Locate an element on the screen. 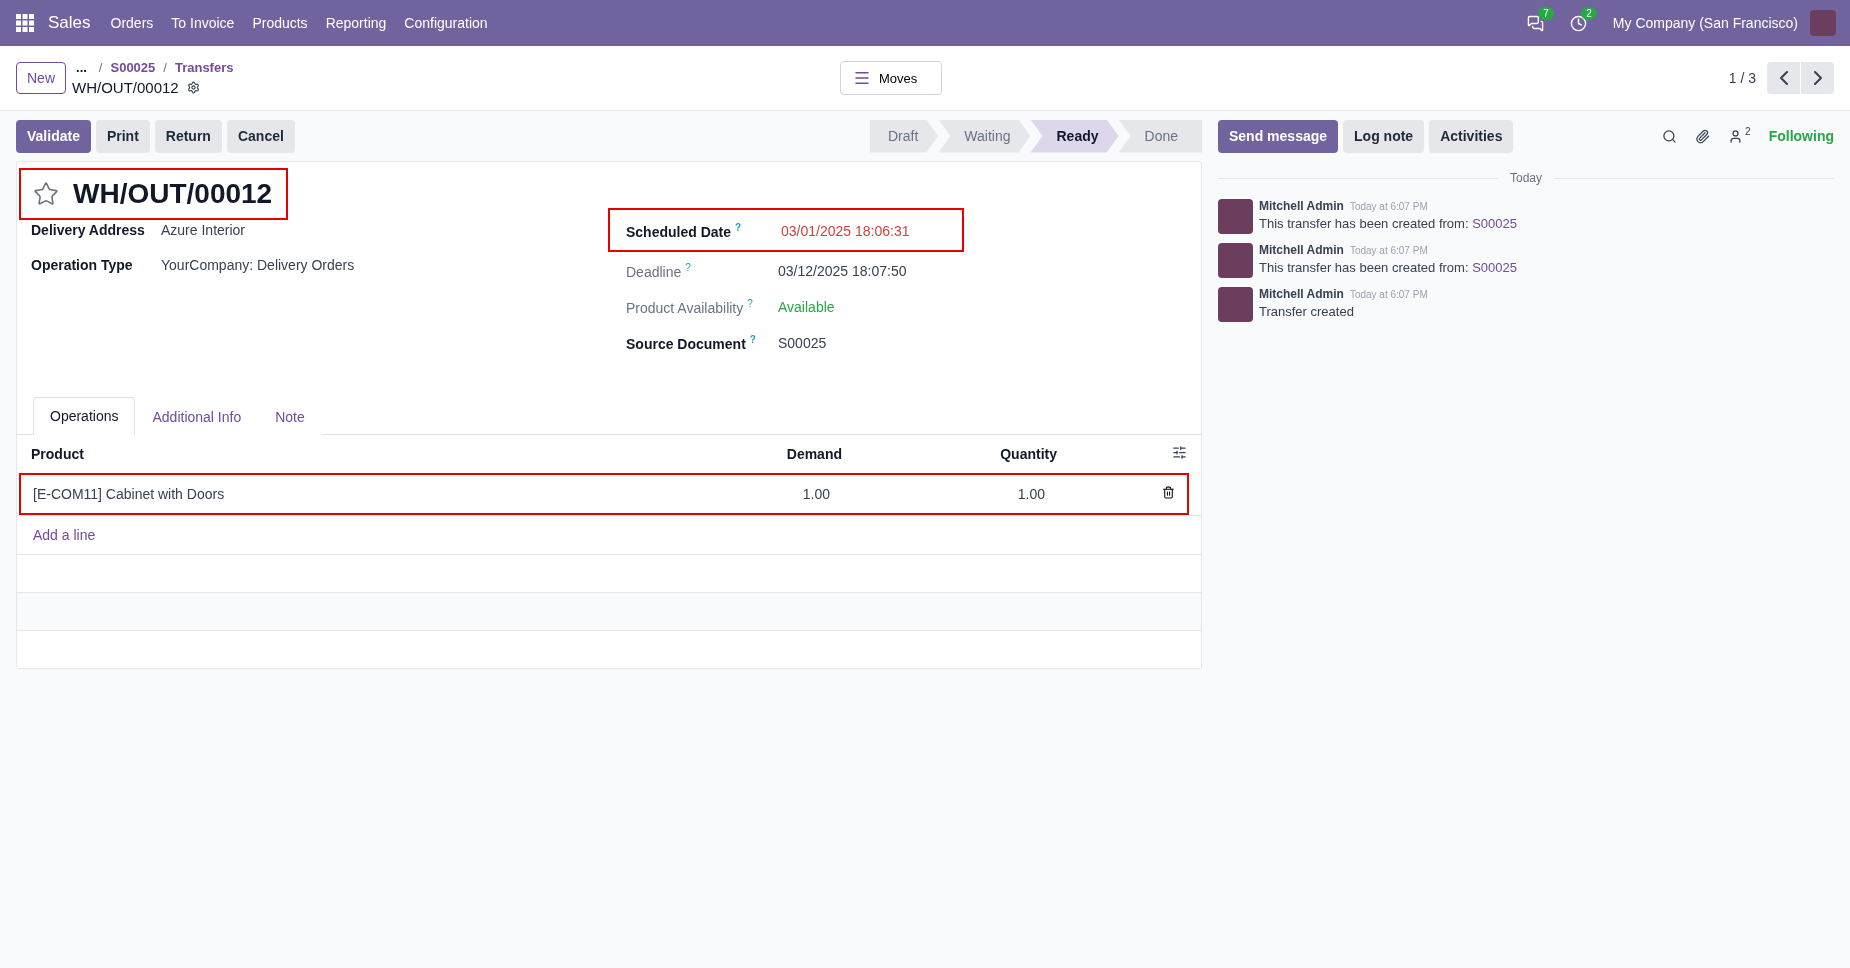  menu-item: Reporting is located at coordinates (356, 23).